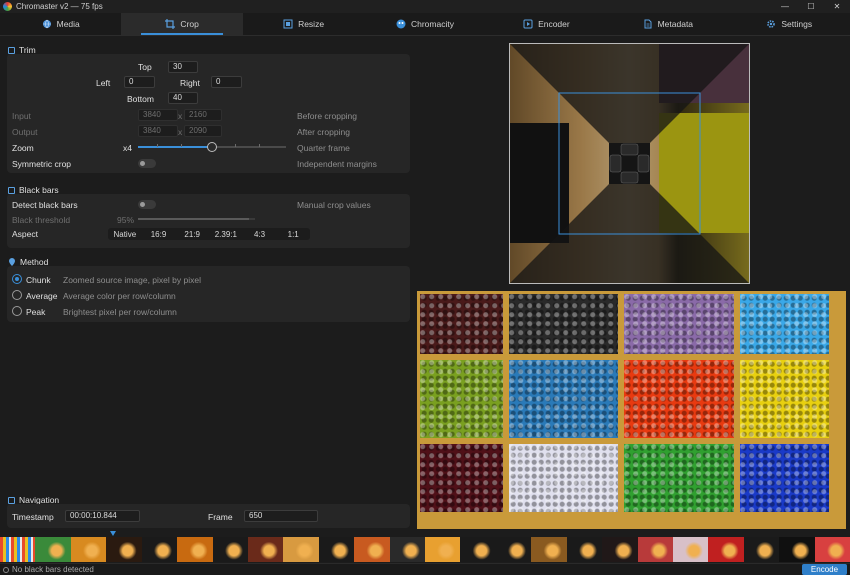  I want to click on tab-resize: Resize, so click(303, 24).